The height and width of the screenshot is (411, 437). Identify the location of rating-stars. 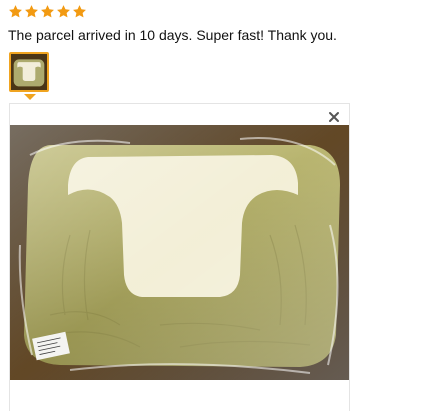
(47, 11).